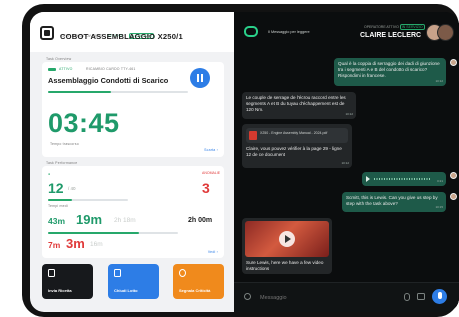 This screenshot has width=459, height=317. Describe the element at coordinates (60, 290) in the screenshot. I see `send-recipe-label: Invia Ricetta` at that location.